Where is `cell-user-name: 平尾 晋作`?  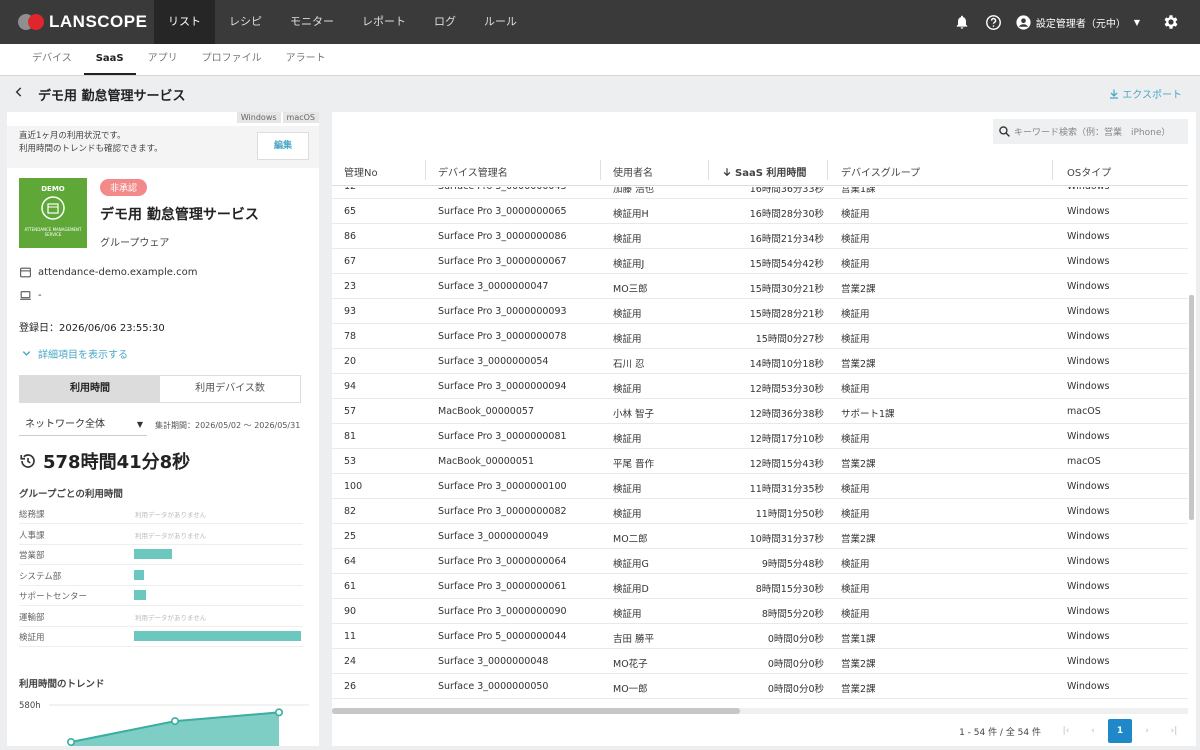
cell-user-name: 平尾 晋作 is located at coordinates (634, 464).